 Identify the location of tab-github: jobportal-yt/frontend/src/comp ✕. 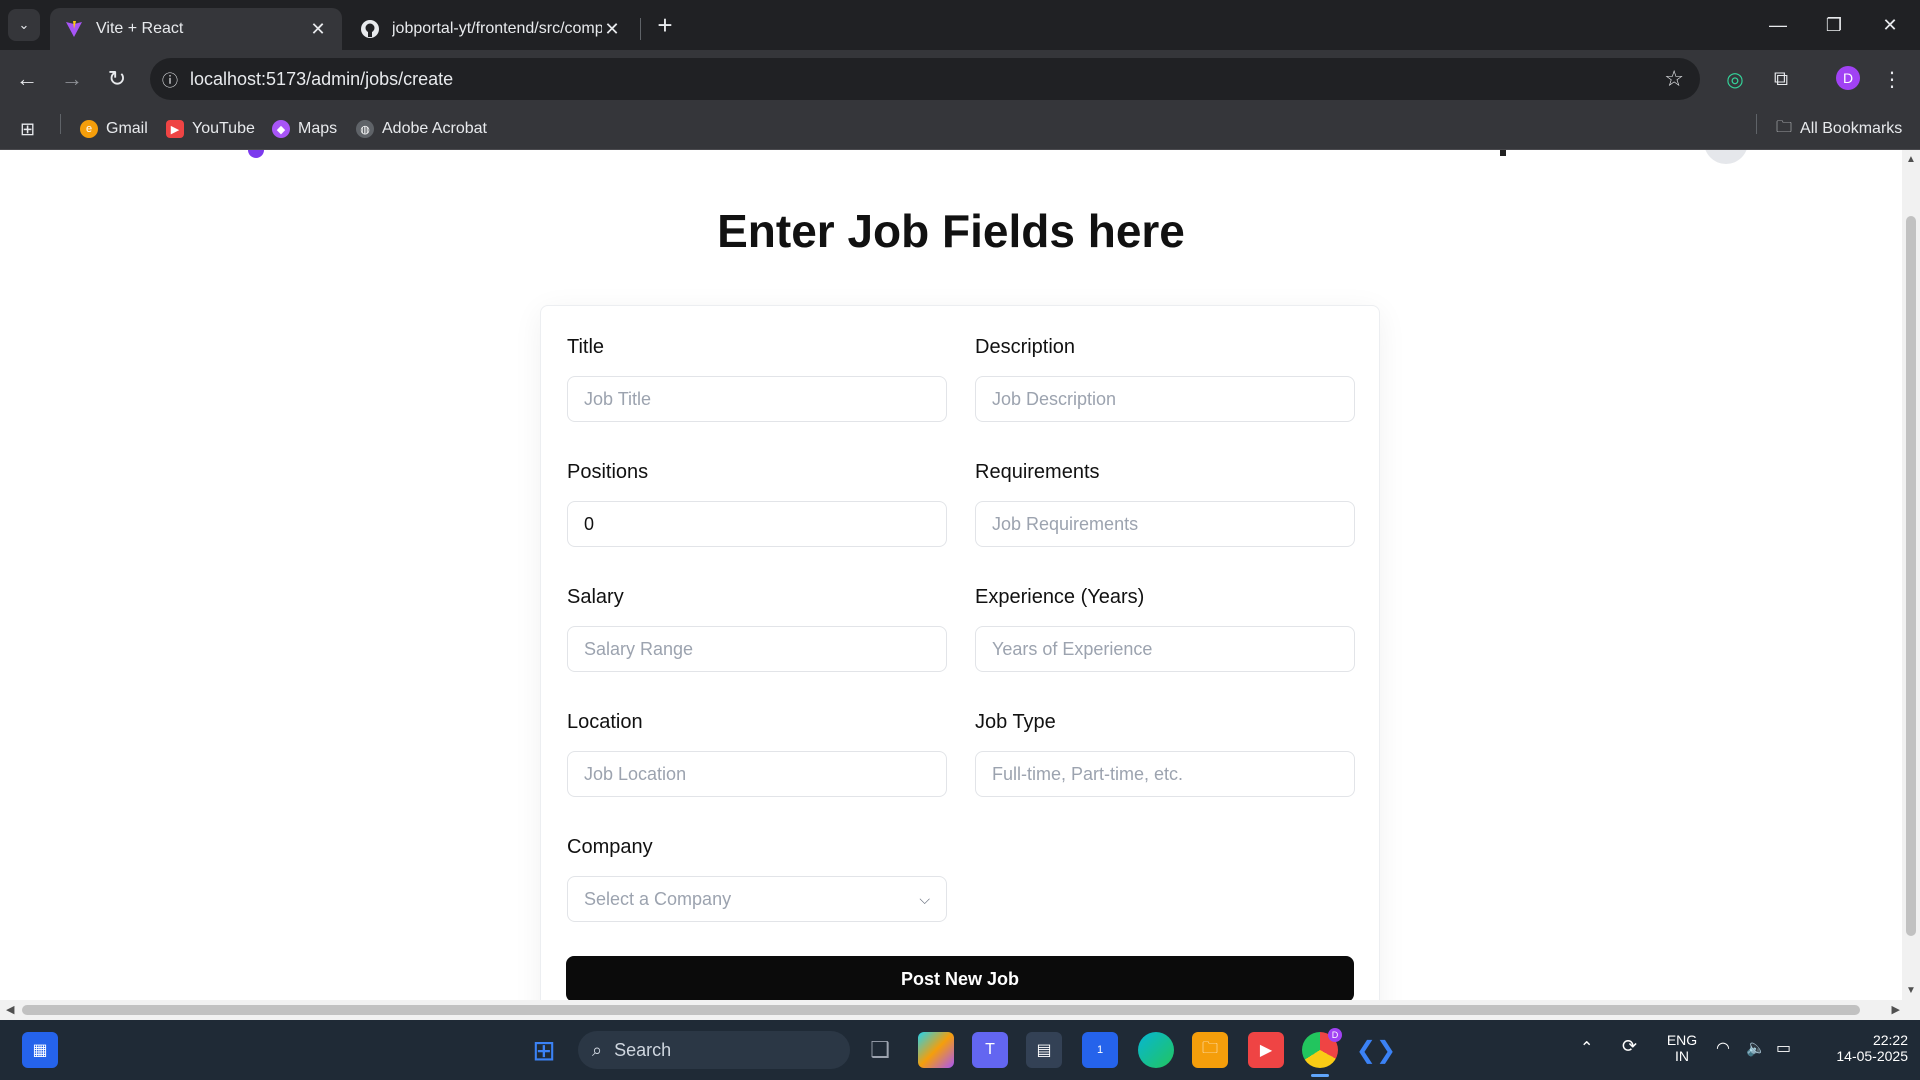
(491, 29).